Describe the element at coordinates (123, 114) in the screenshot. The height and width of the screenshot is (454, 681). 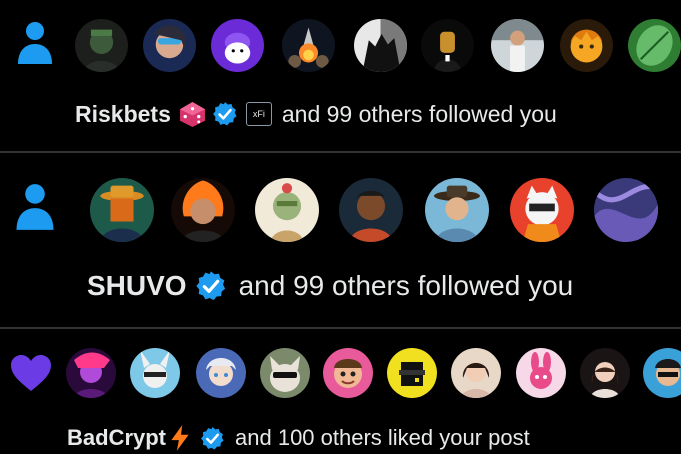
I see `username: Riskbets` at that location.